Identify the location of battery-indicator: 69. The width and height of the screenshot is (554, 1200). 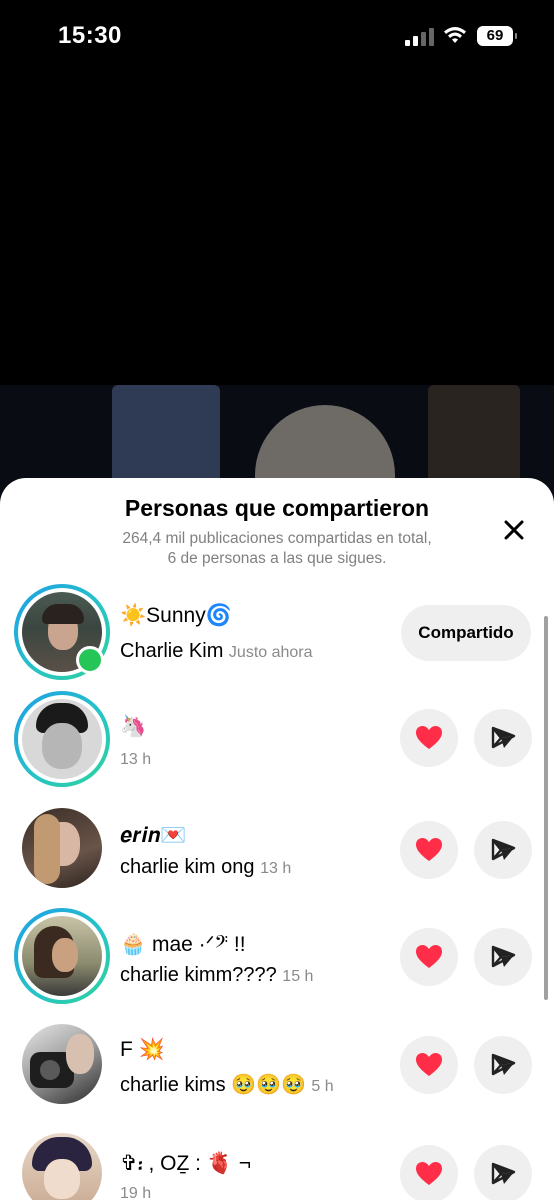
(497, 36).